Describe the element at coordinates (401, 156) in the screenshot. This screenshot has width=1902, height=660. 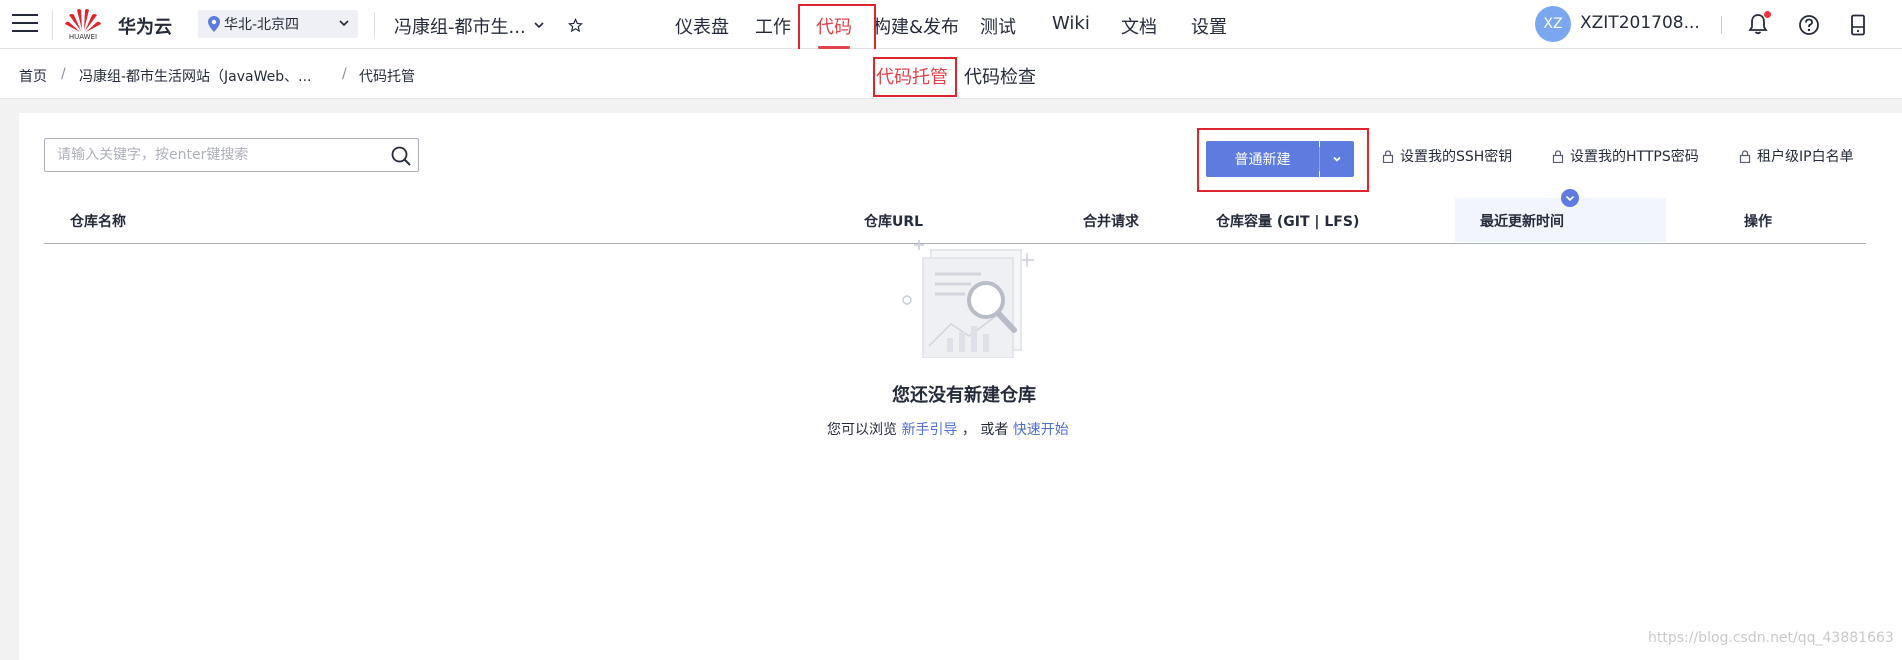
I see `search-icon` at that location.